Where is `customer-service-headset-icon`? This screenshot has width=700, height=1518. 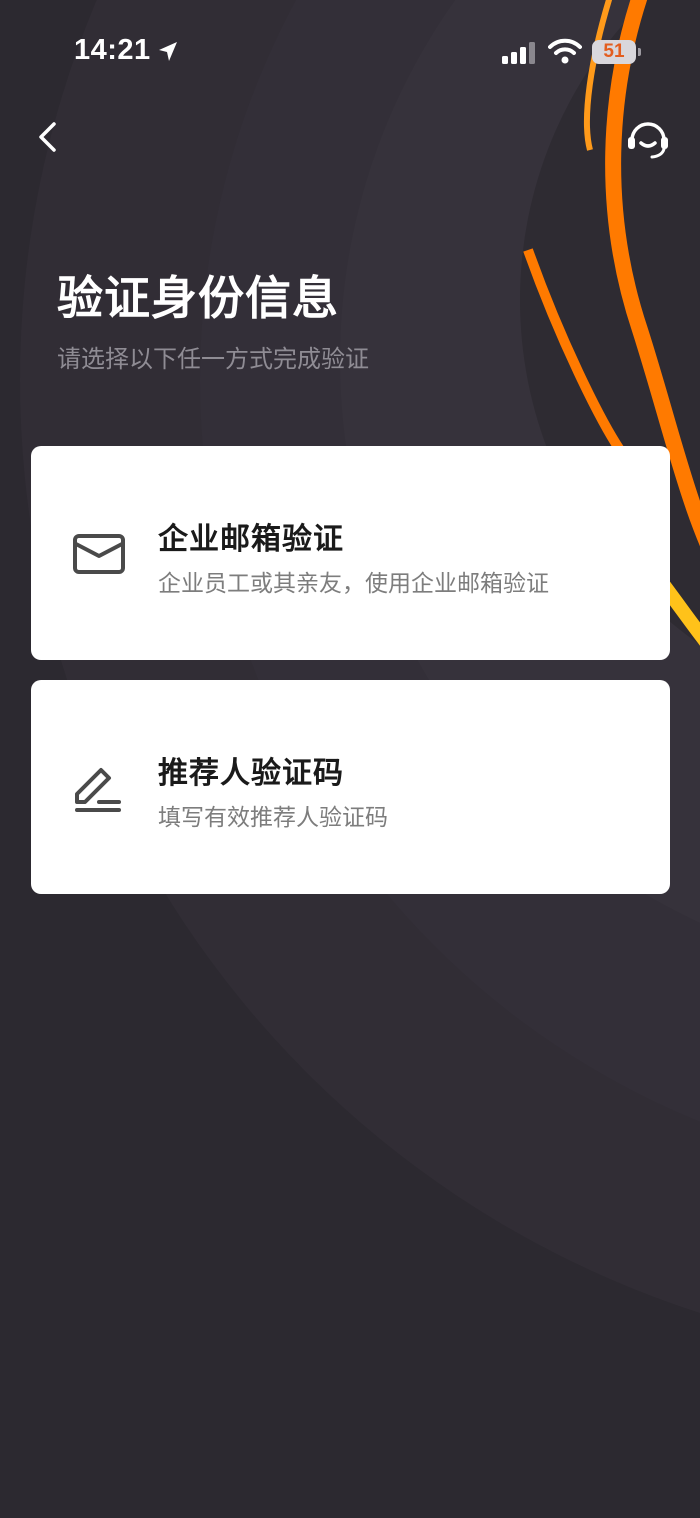
customer-service-headset-icon is located at coordinates (648, 140).